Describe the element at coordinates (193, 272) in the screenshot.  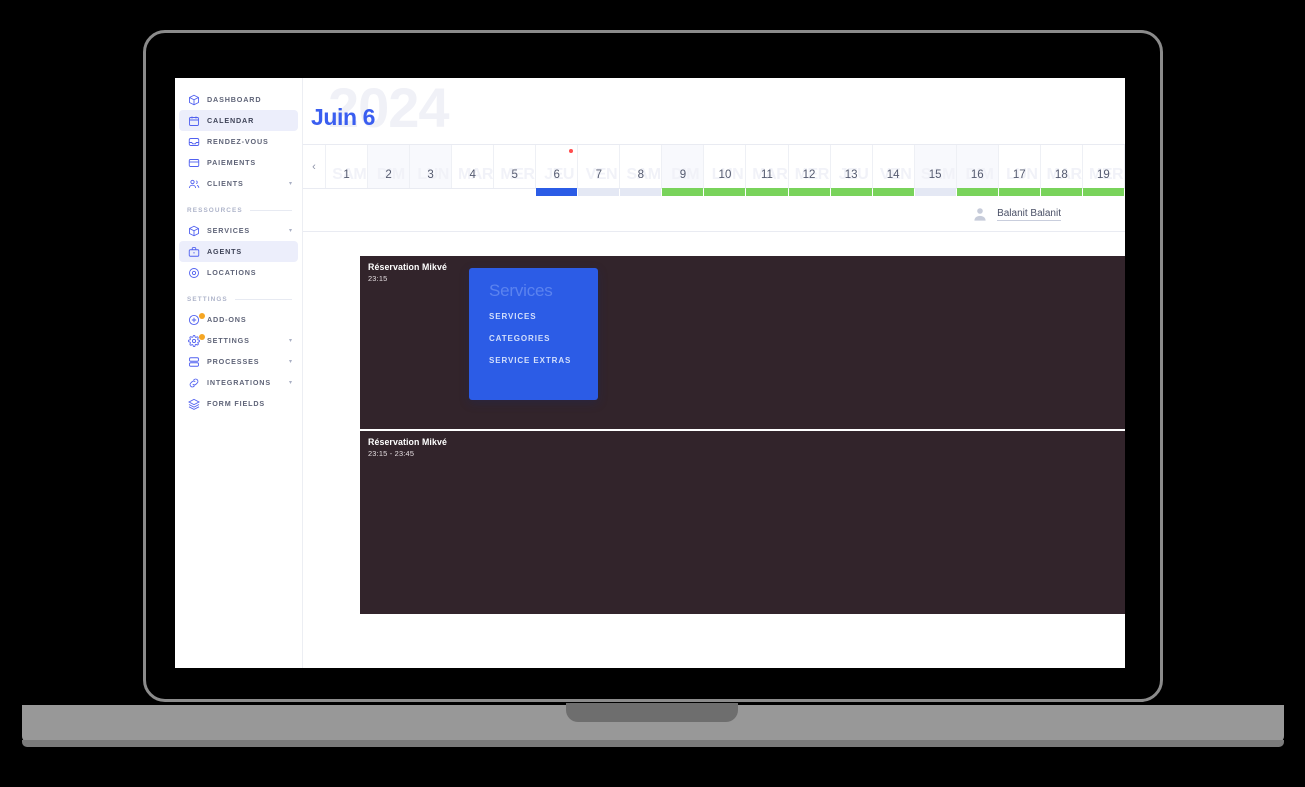
I see `pin-icon` at that location.